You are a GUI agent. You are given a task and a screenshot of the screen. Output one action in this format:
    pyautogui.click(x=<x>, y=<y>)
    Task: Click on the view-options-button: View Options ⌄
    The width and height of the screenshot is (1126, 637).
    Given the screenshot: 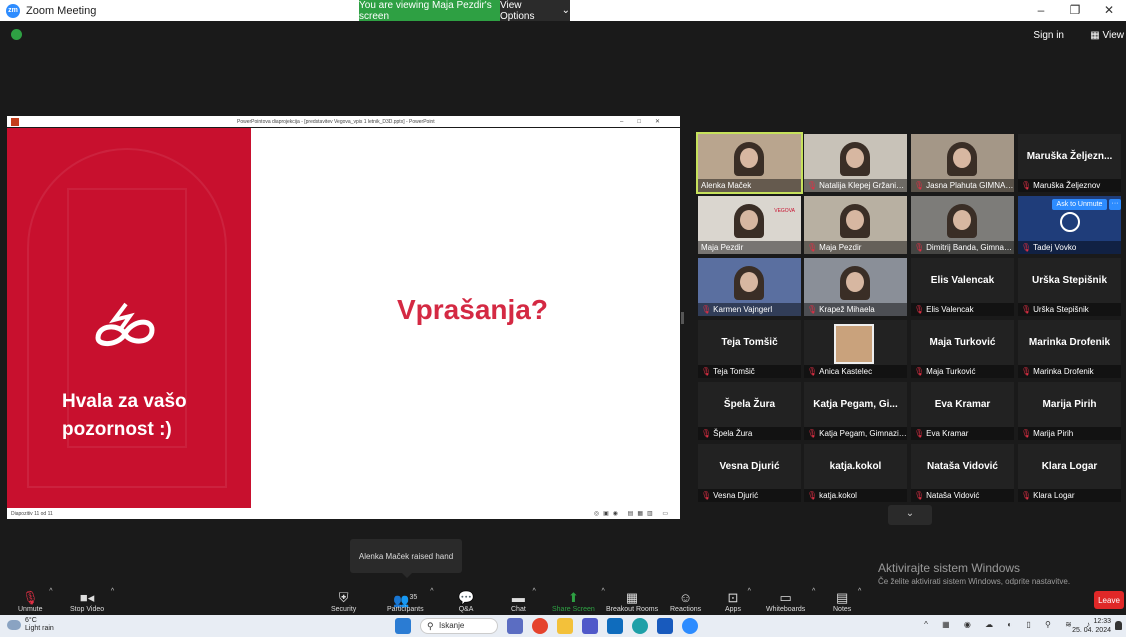 What is the action you would take?
    pyautogui.click(x=535, y=11)
    